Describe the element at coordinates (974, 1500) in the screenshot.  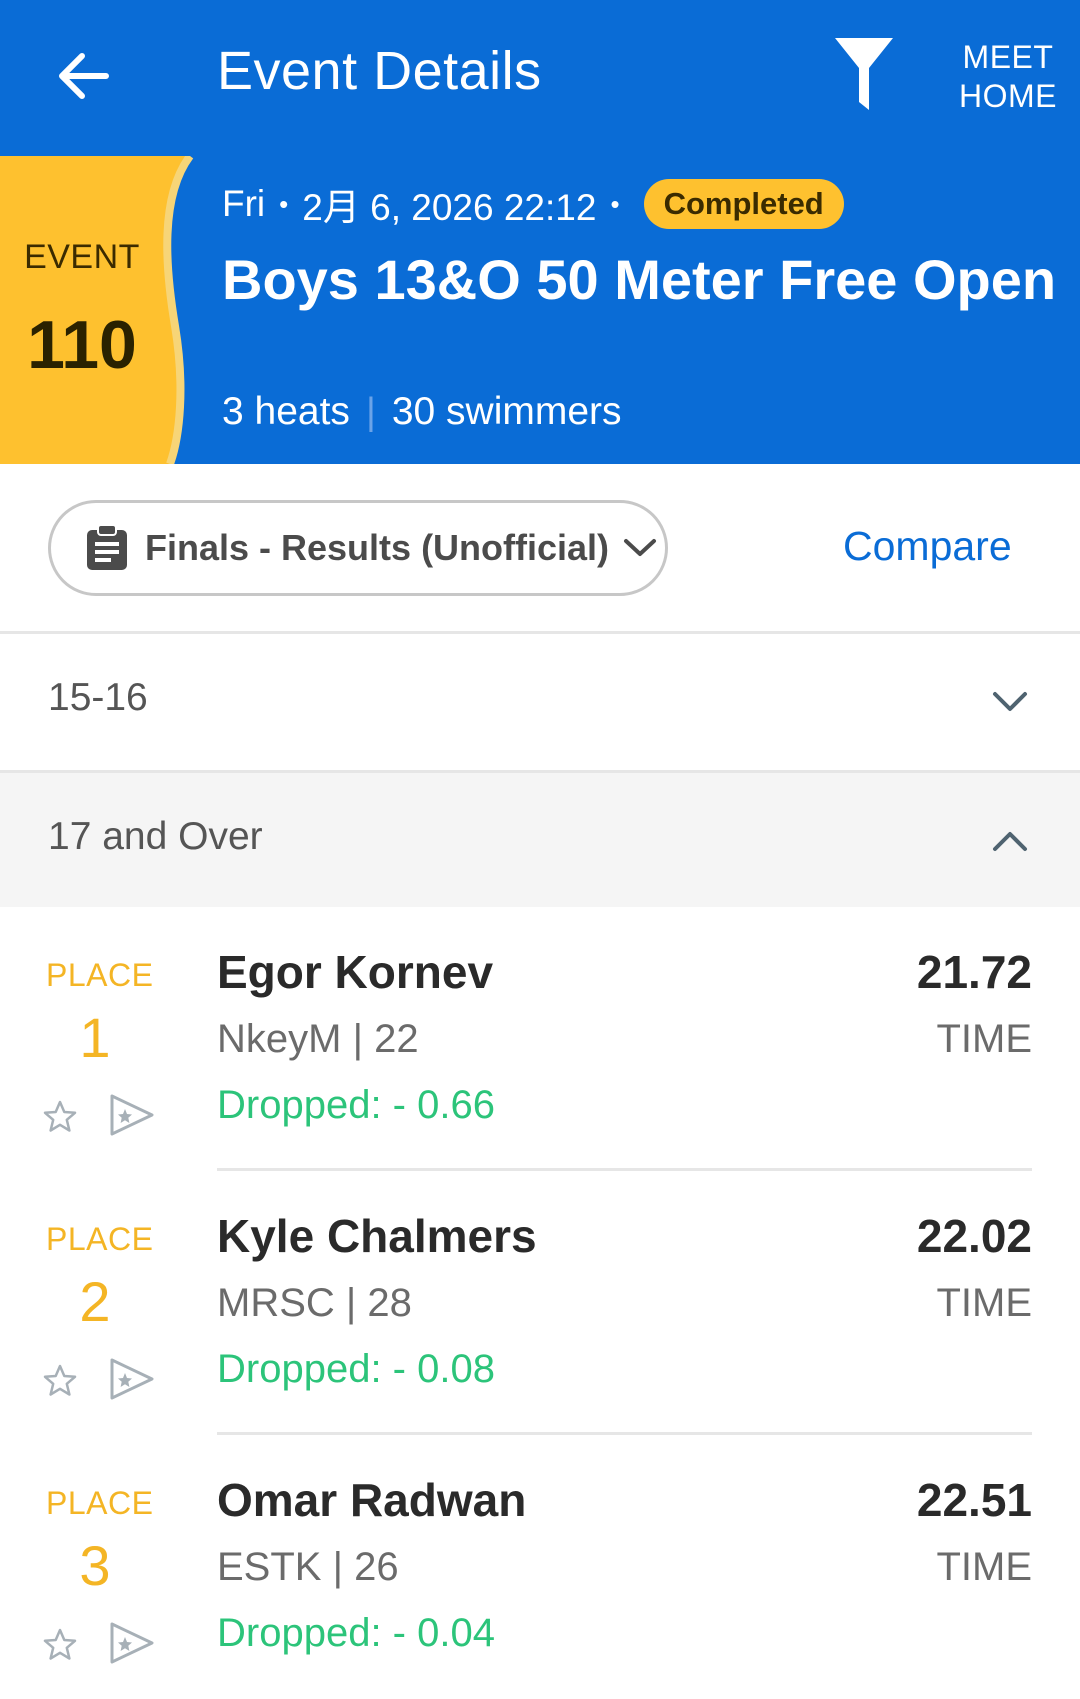
I see `time-value: 22.51` at that location.